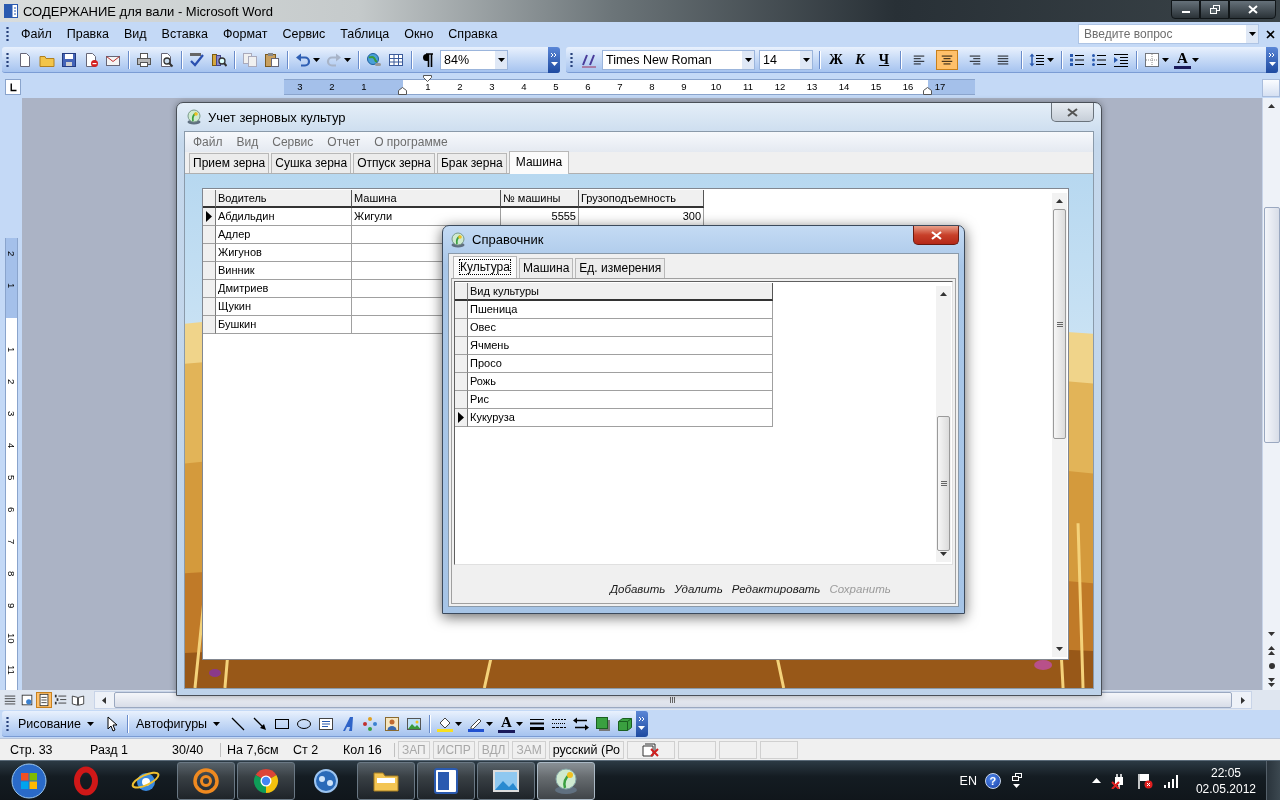  Describe the element at coordinates (1271, 666) in the screenshot. I see `browse-object-icon` at that location.